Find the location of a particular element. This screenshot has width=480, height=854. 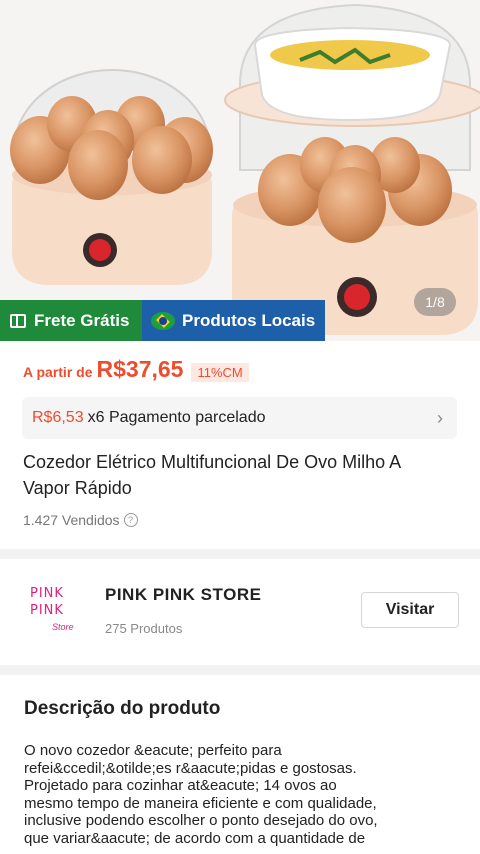

free-shipping-label: Frete Grátis is located at coordinates (82, 320).